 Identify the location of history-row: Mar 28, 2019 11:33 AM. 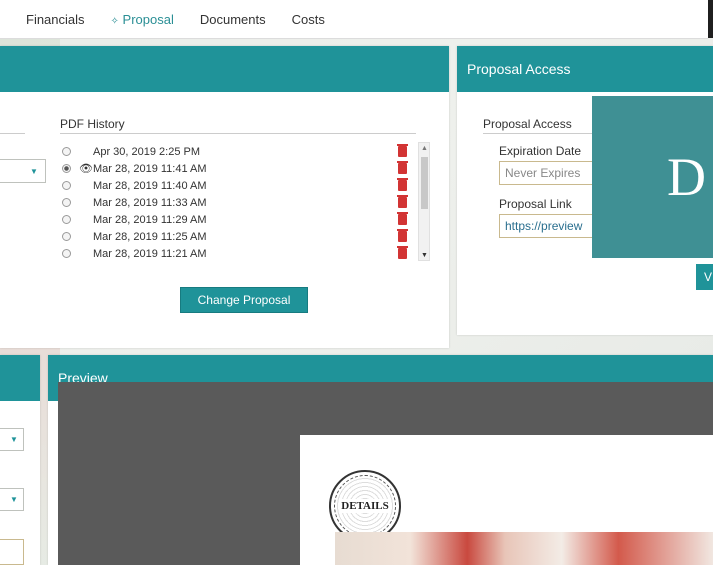
(134, 202).